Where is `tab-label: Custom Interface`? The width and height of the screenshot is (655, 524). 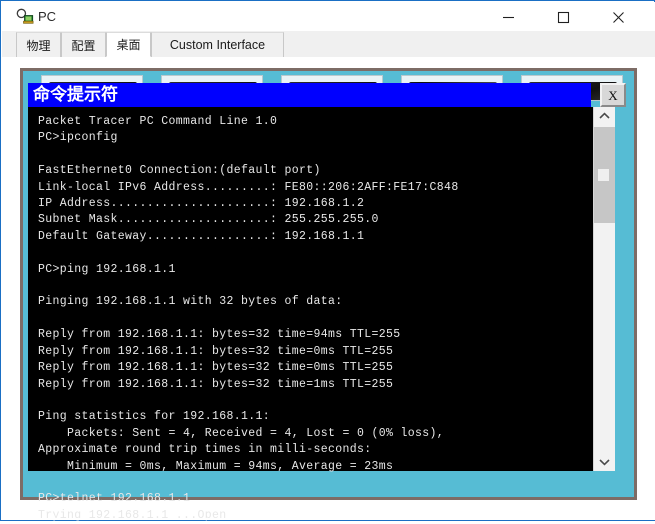 tab-label: Custom Interface is located at coordinates (217, 45).